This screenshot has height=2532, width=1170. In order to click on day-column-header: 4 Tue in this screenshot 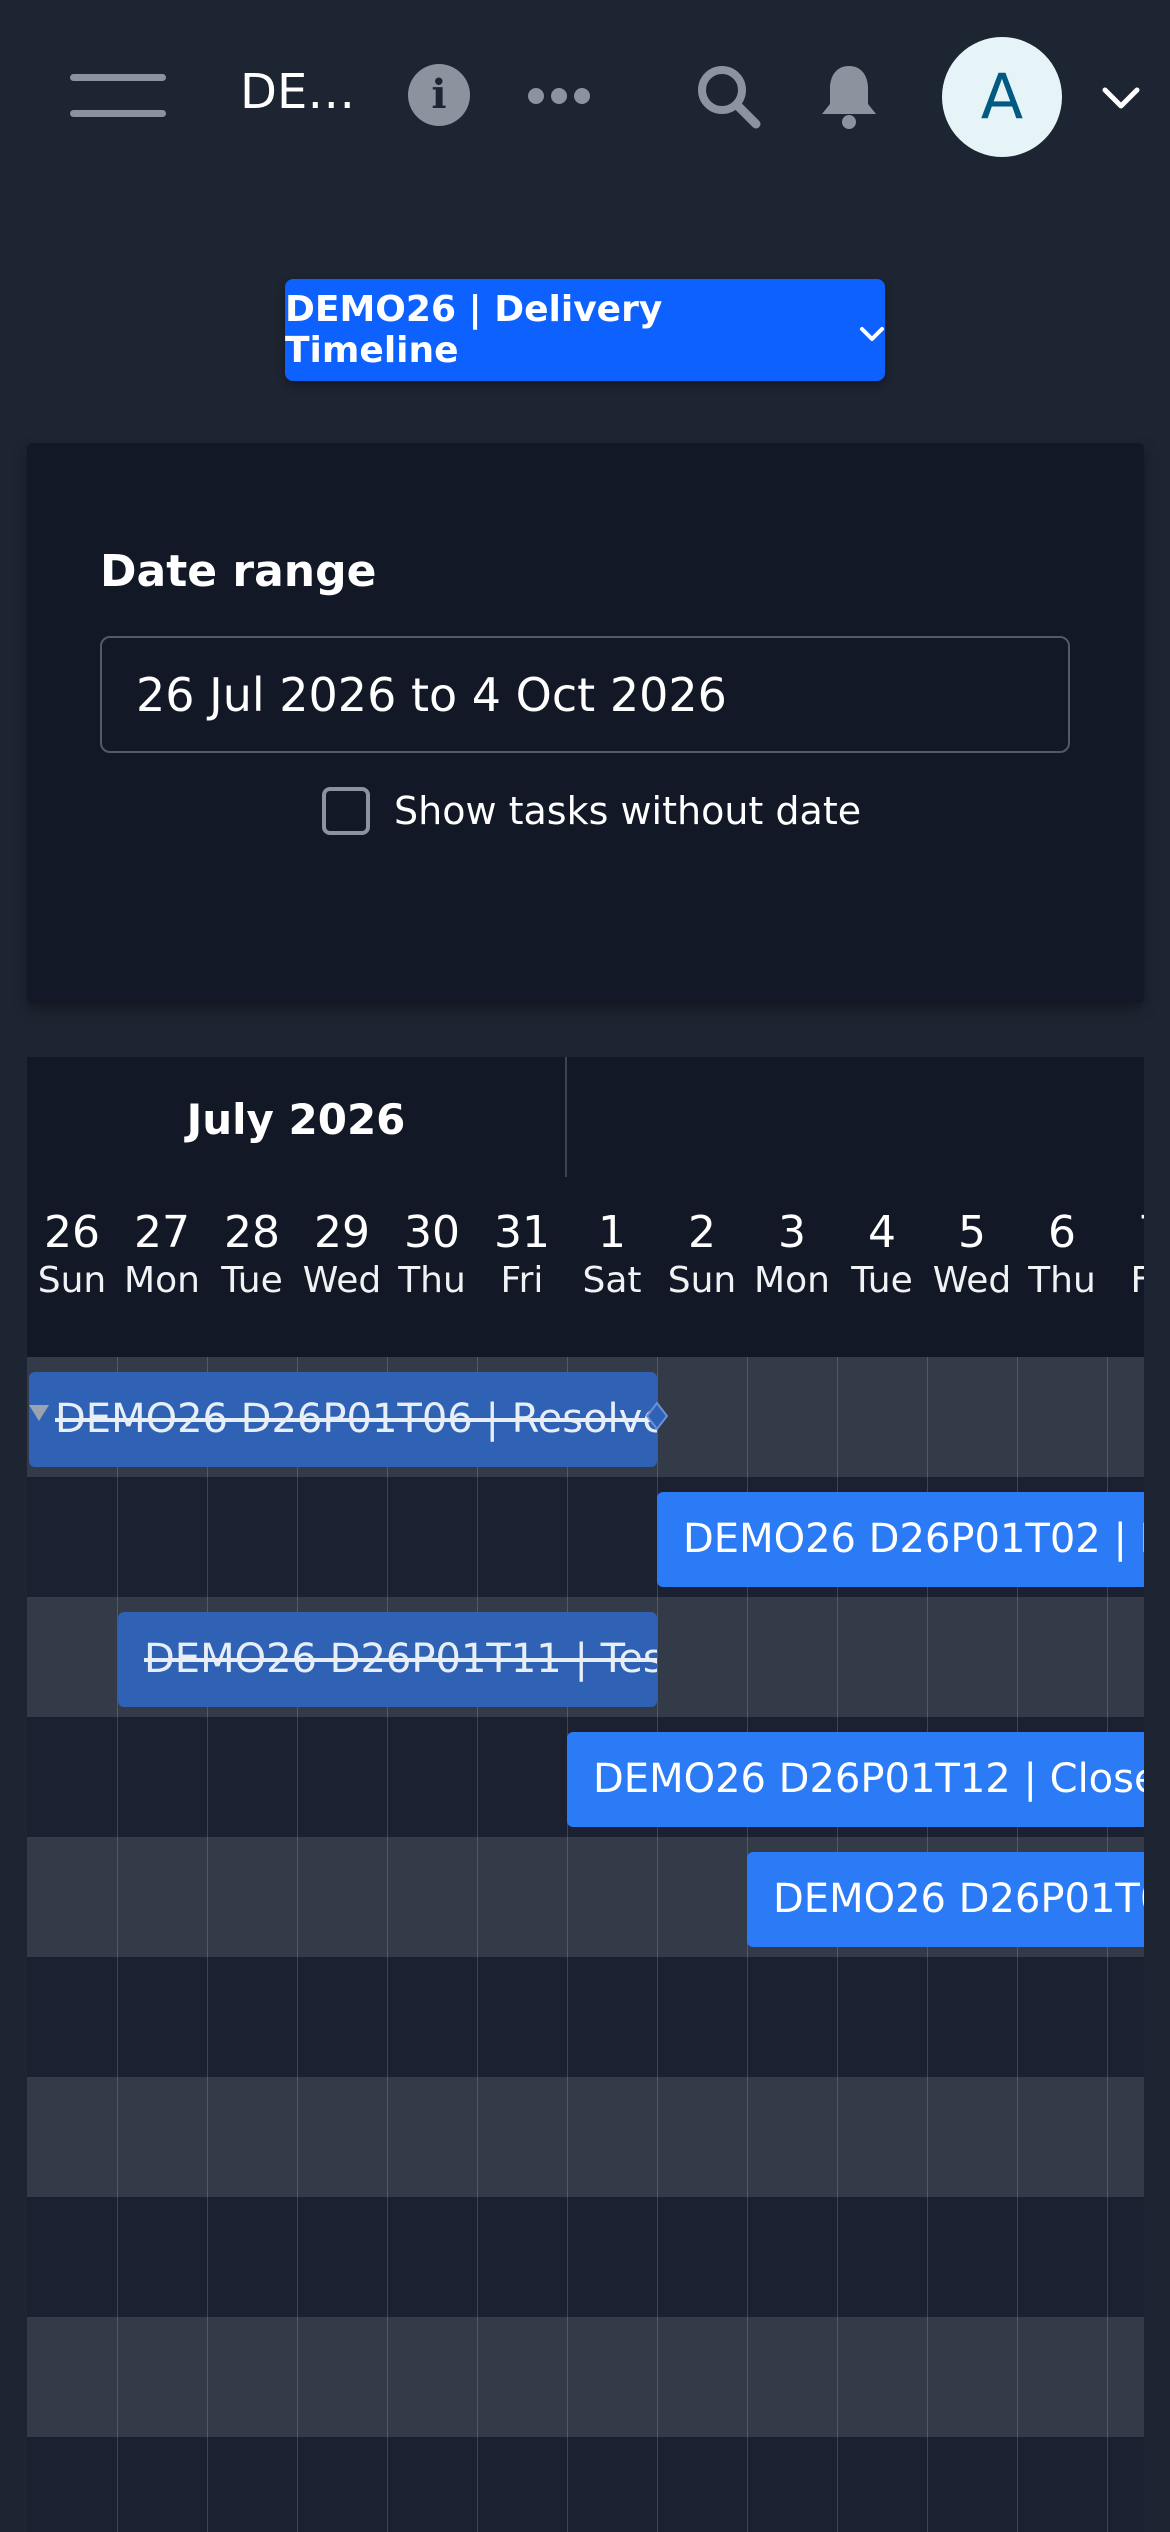, I will do `click(882, 1255)`.